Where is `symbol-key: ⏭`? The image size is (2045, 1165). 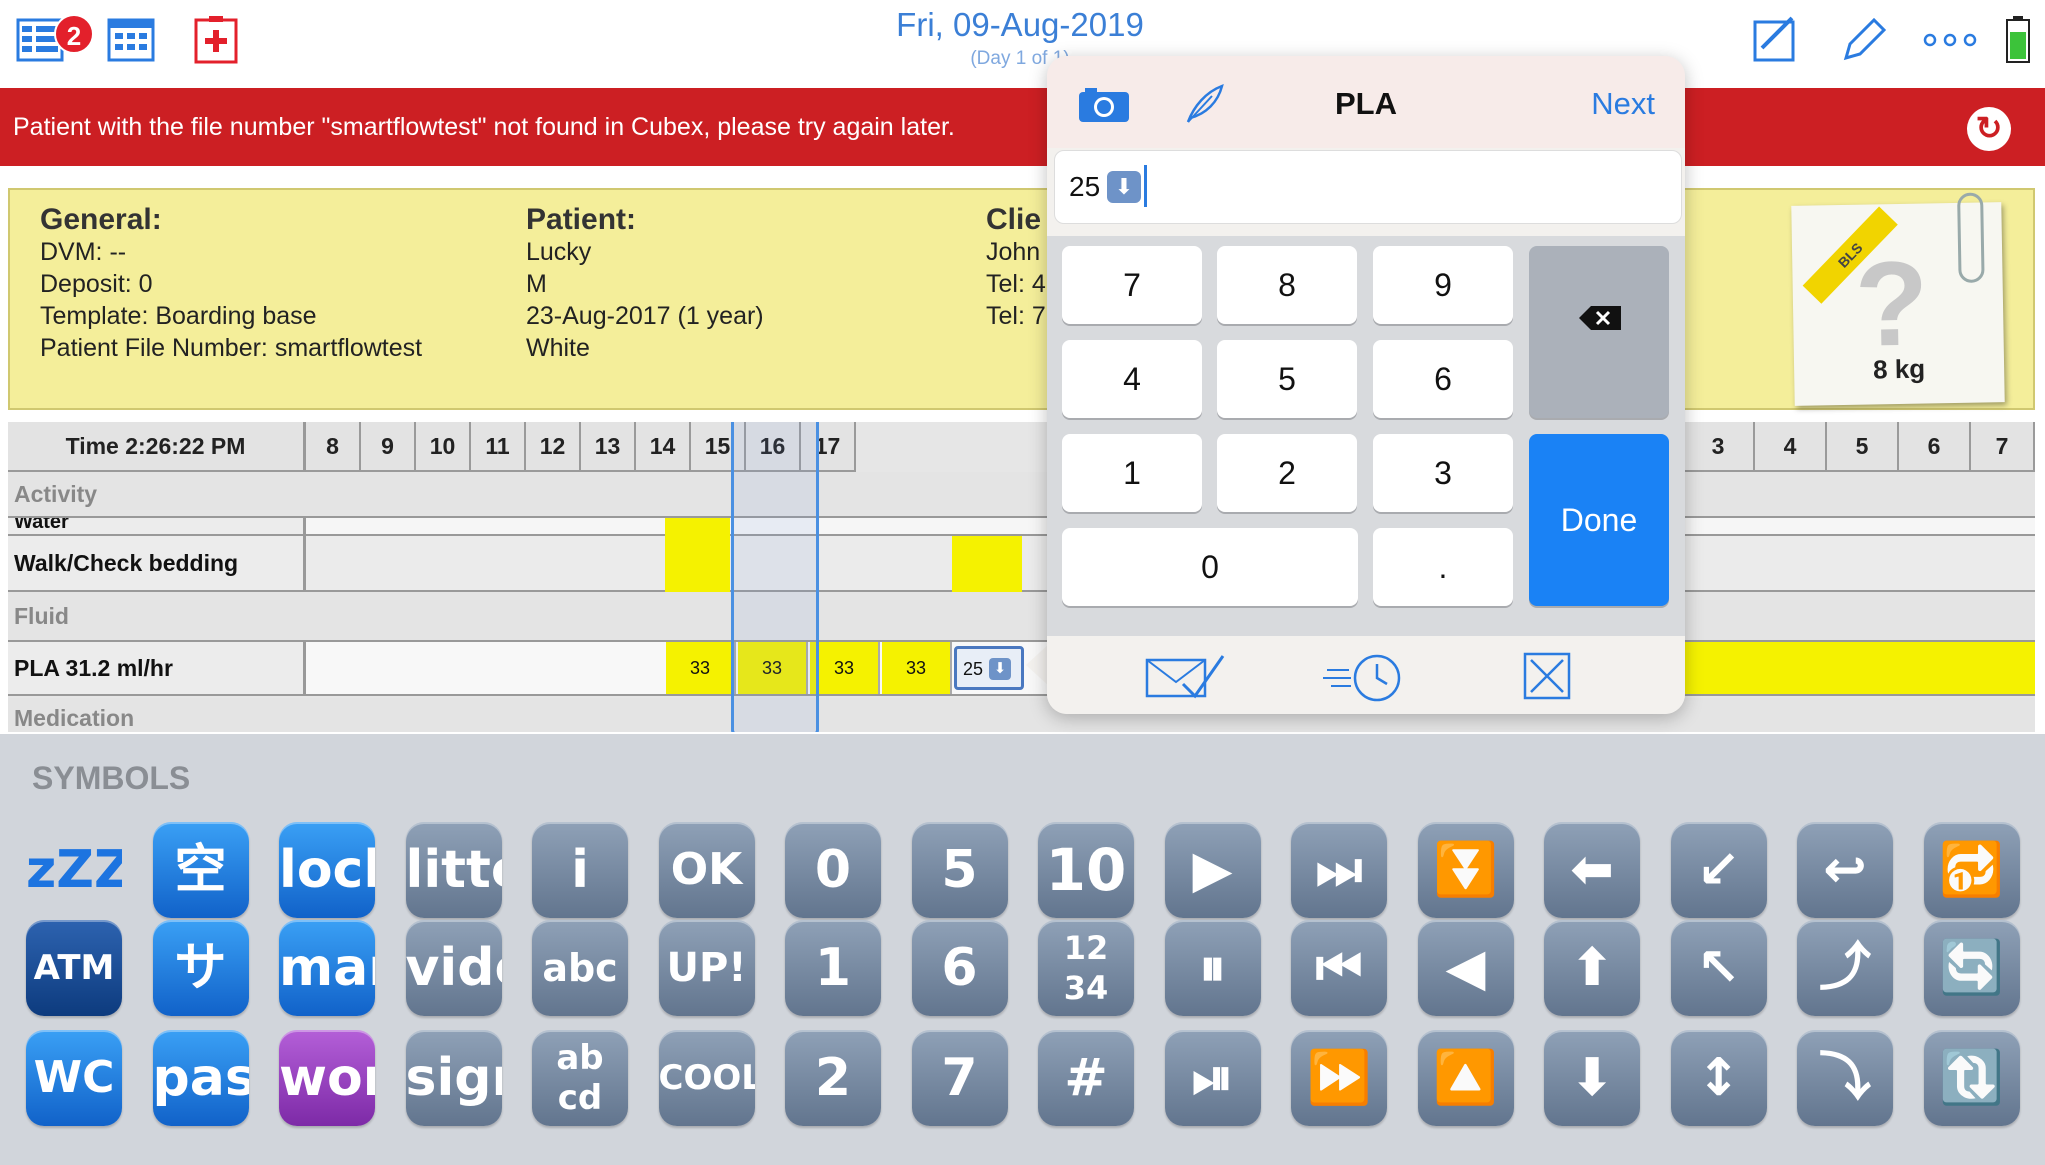
symbol-key: ⏭ is located at coordinates (1339, 870).